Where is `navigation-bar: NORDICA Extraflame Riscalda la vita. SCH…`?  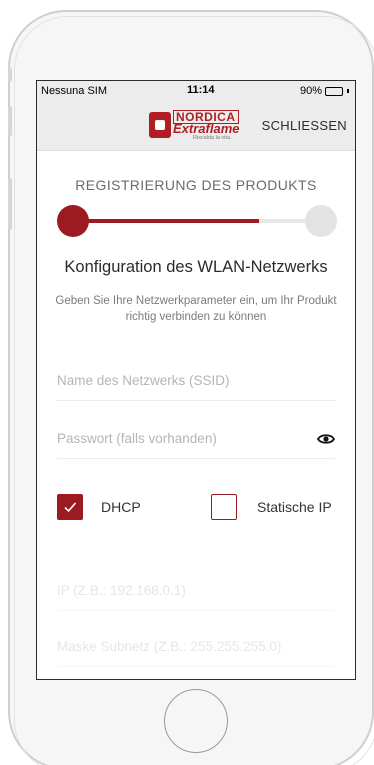
navigation-bar: NORDICA Extraflame Riscalda la vita. SCH… is located at coordinates (196, 126).